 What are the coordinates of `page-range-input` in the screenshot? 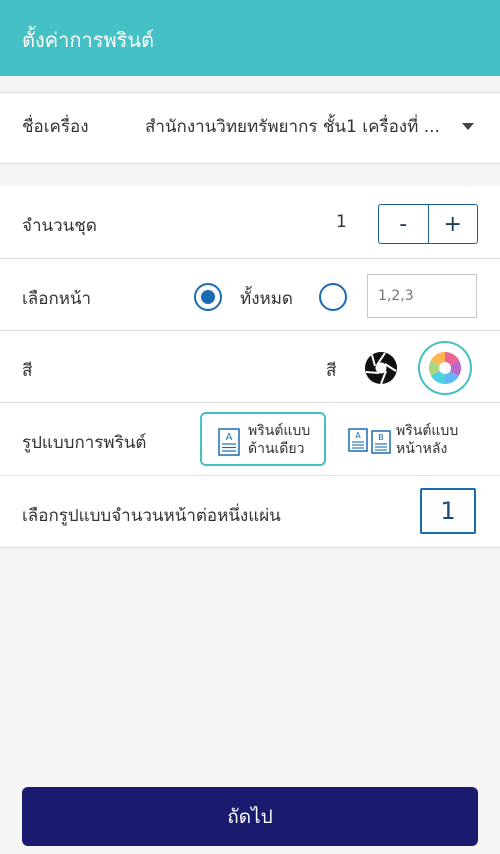 It's located at (422, 296).